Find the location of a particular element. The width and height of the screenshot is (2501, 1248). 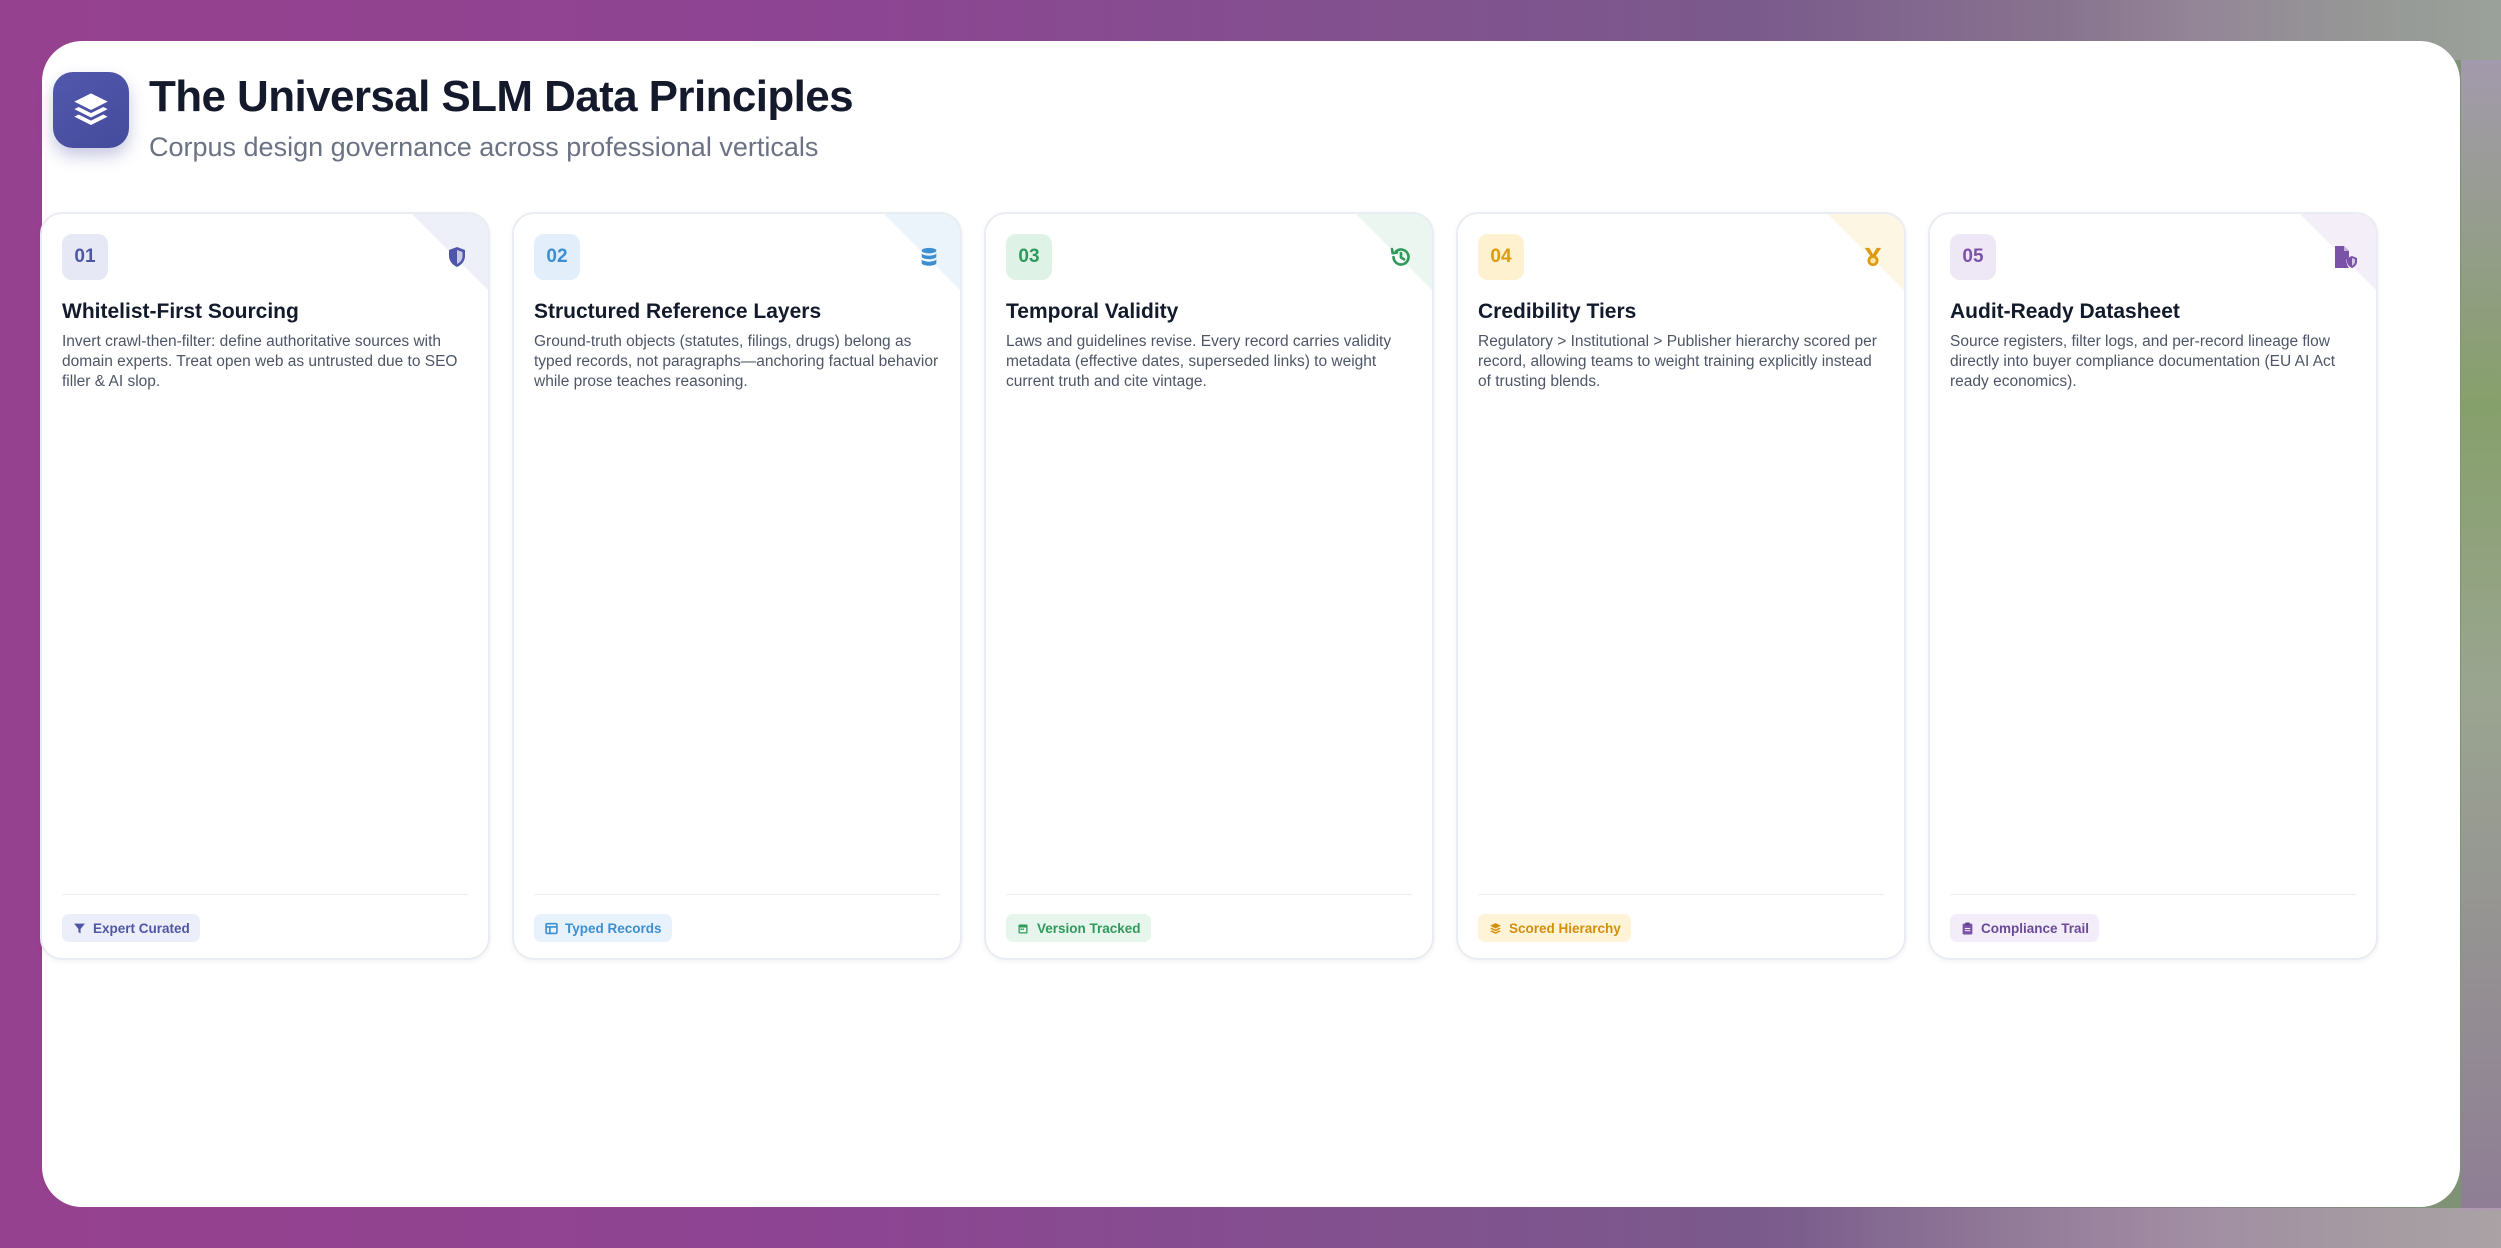

card-tag: Version Tracked is located at coordinates (1078, 928).